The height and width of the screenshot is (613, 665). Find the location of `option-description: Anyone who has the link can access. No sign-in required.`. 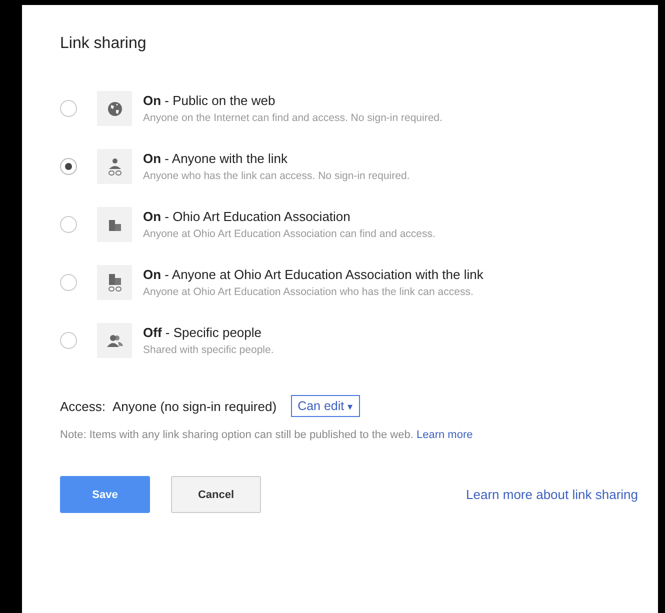

option-description: Anyone who has the link can access. No sign-in required. is located at coordinates (276, 176).